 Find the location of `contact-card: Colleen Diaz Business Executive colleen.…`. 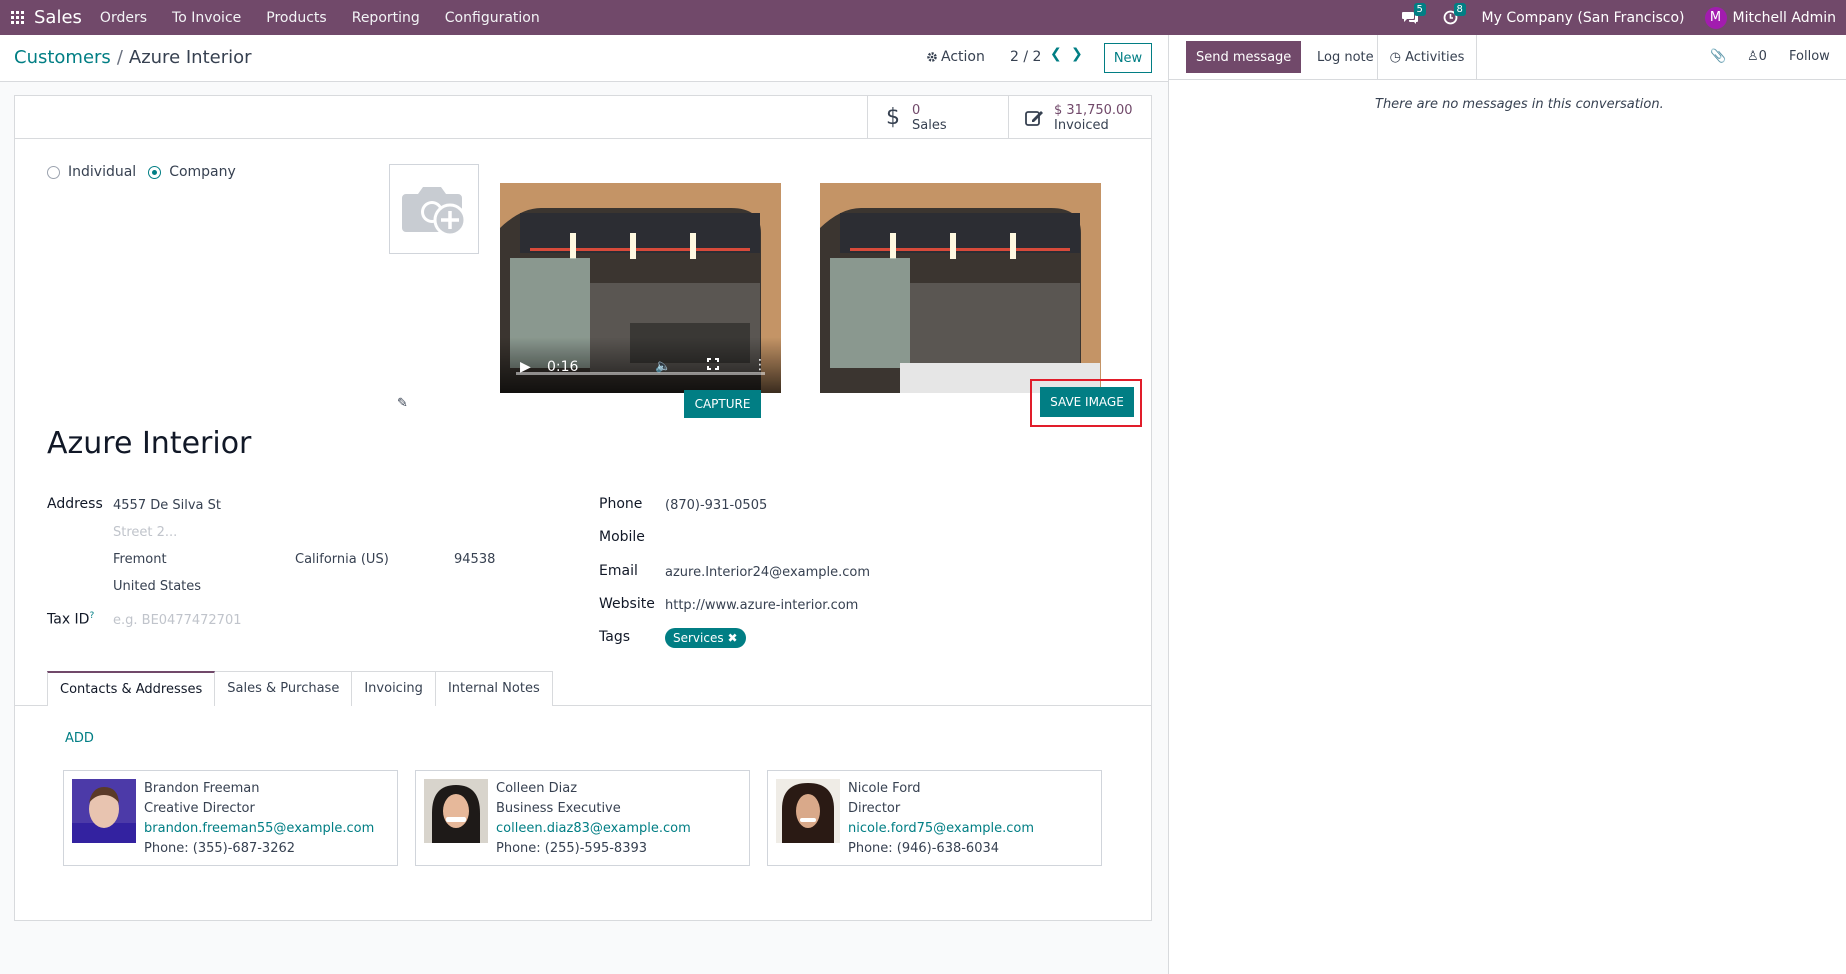

contact-card: Colleen Diaz Business Executive colleen.… is located at coordinates (582, 818).